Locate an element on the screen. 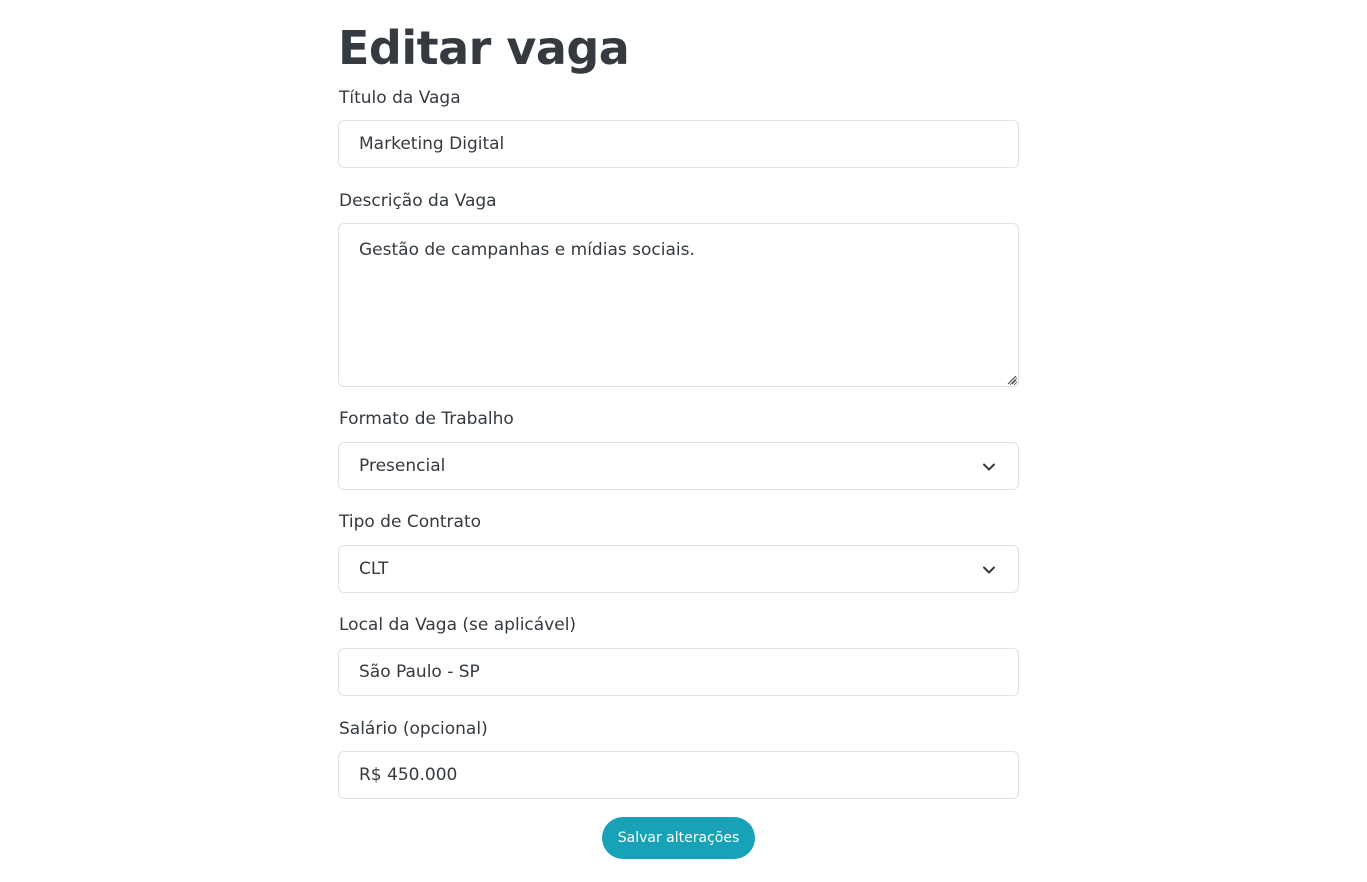  job-description-wrapper: Gestão de campanhas e mídias sociais. is located at coordinates (678, 305).